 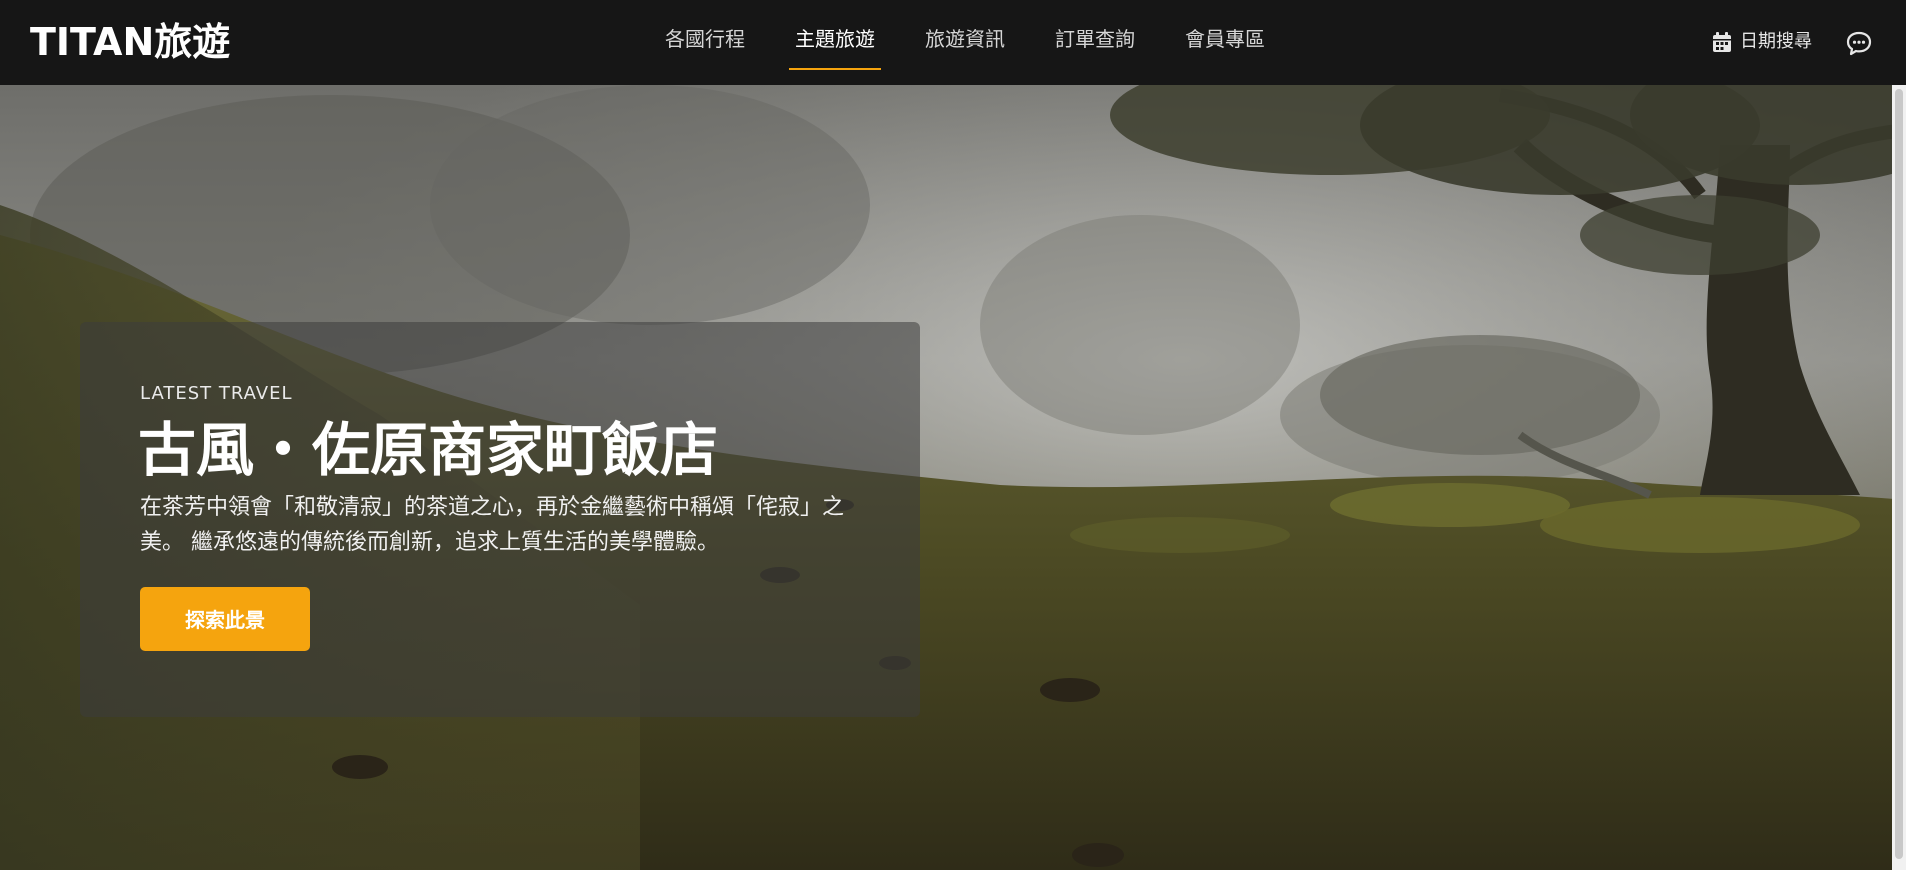 I want to click on chat-bubble-icon, so click(x=1859, y=43).